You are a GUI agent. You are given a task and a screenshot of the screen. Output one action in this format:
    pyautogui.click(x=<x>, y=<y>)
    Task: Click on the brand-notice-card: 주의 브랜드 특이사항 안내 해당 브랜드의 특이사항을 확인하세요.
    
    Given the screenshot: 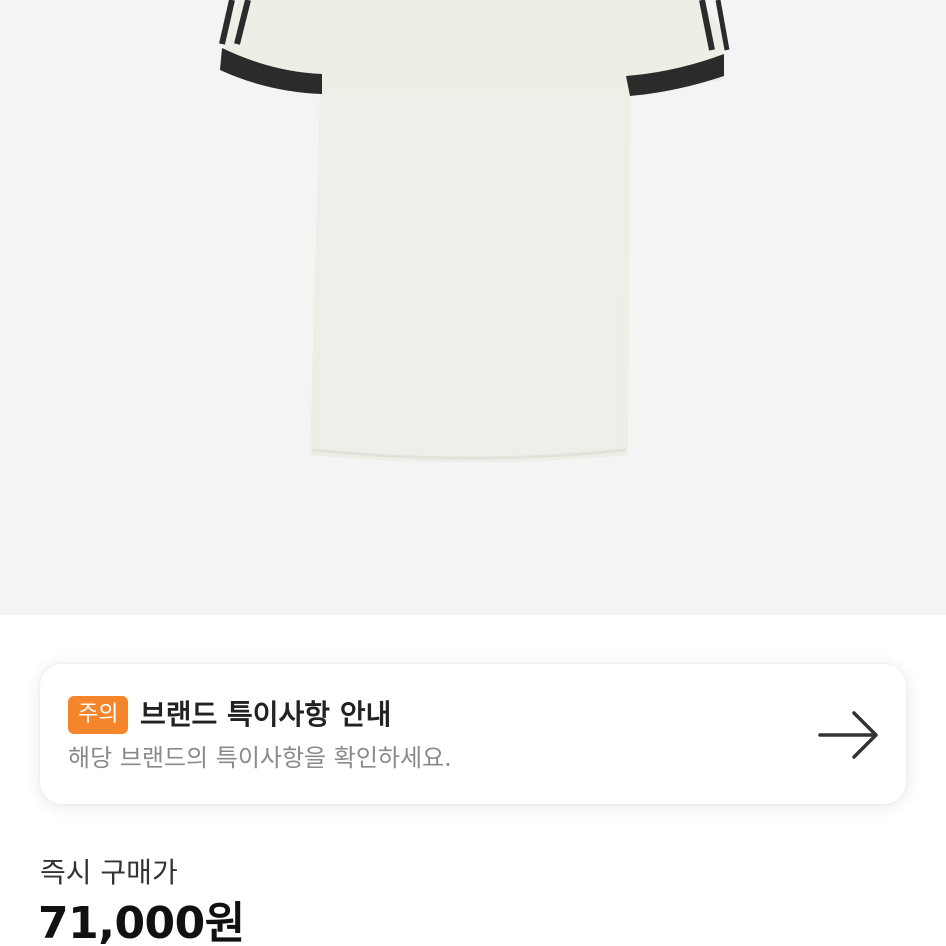 What is the action you would take?
    pyautogui.click(x=473, y=734)
    